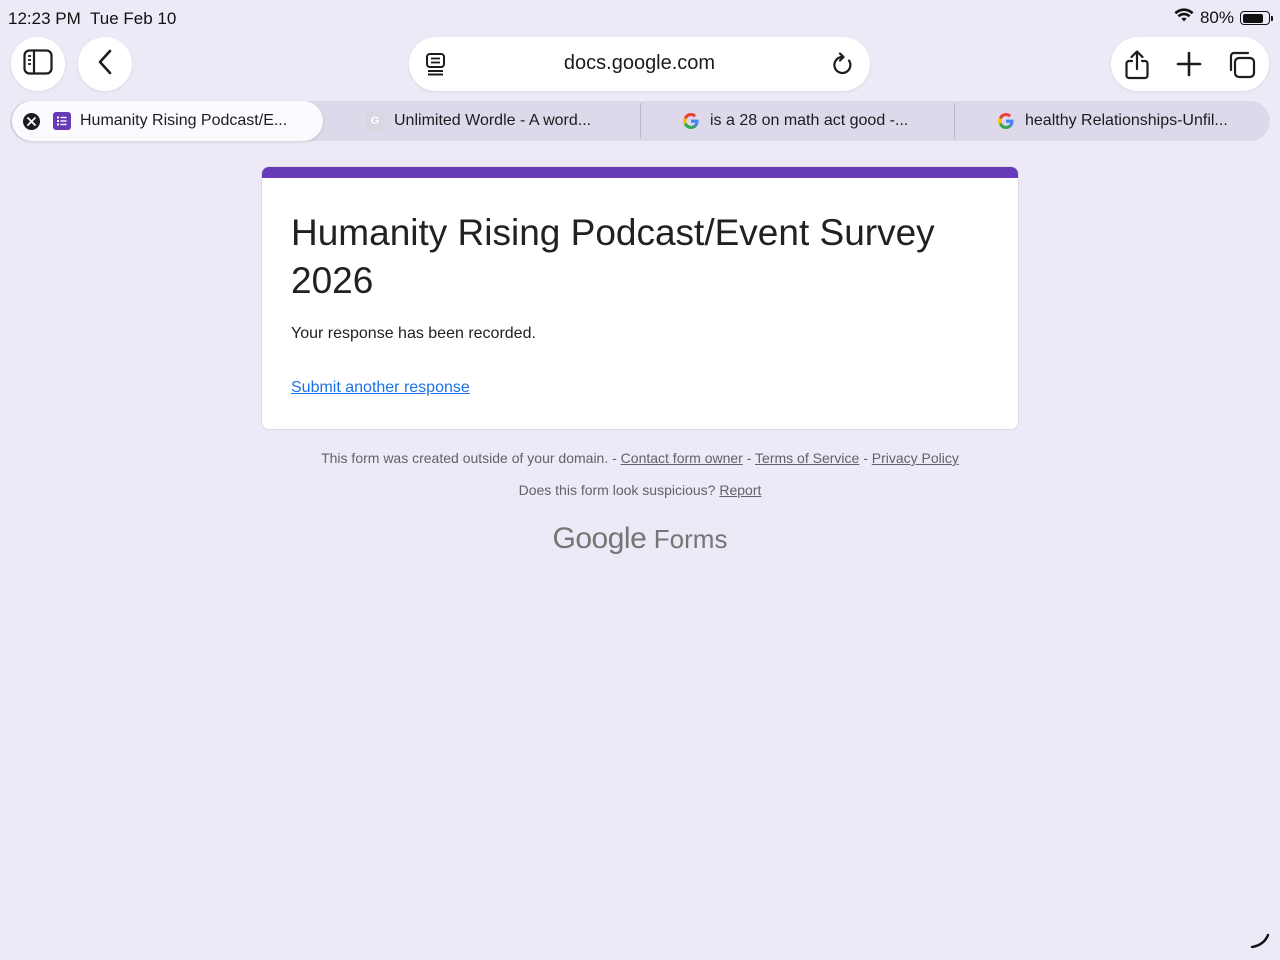  What do you see at coordinates (1137, 65) in the screenshot?
I see `share-icon` at bounding box center [1137, 65].